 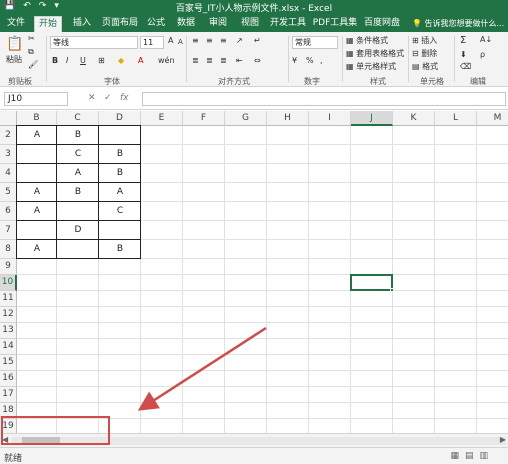 I want to click on row-header-19: 19, so click(x=8, y=426).